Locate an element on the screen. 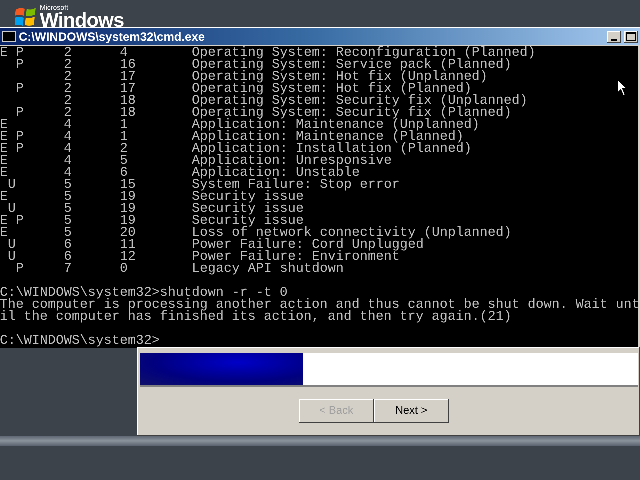  console-line: il the computer has finished its action, and then try again.(21) is located at coordinates (256, 318).